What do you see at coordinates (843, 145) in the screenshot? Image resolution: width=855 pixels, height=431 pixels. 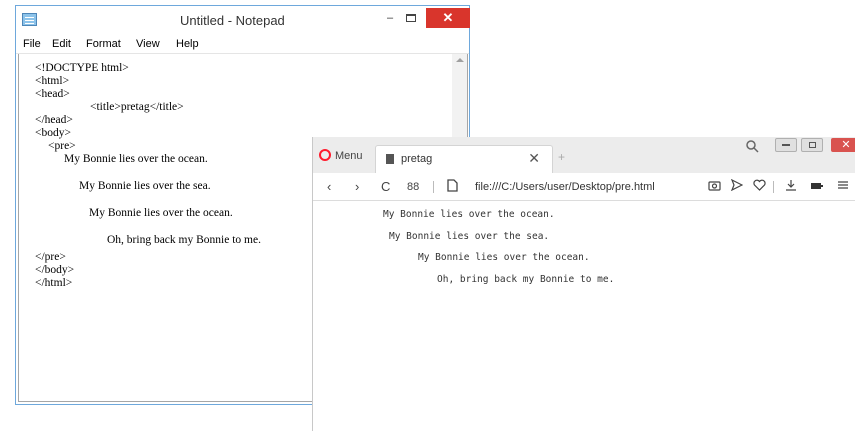 I see `browser-close-button: ✕` at bounding box center [843, 145].